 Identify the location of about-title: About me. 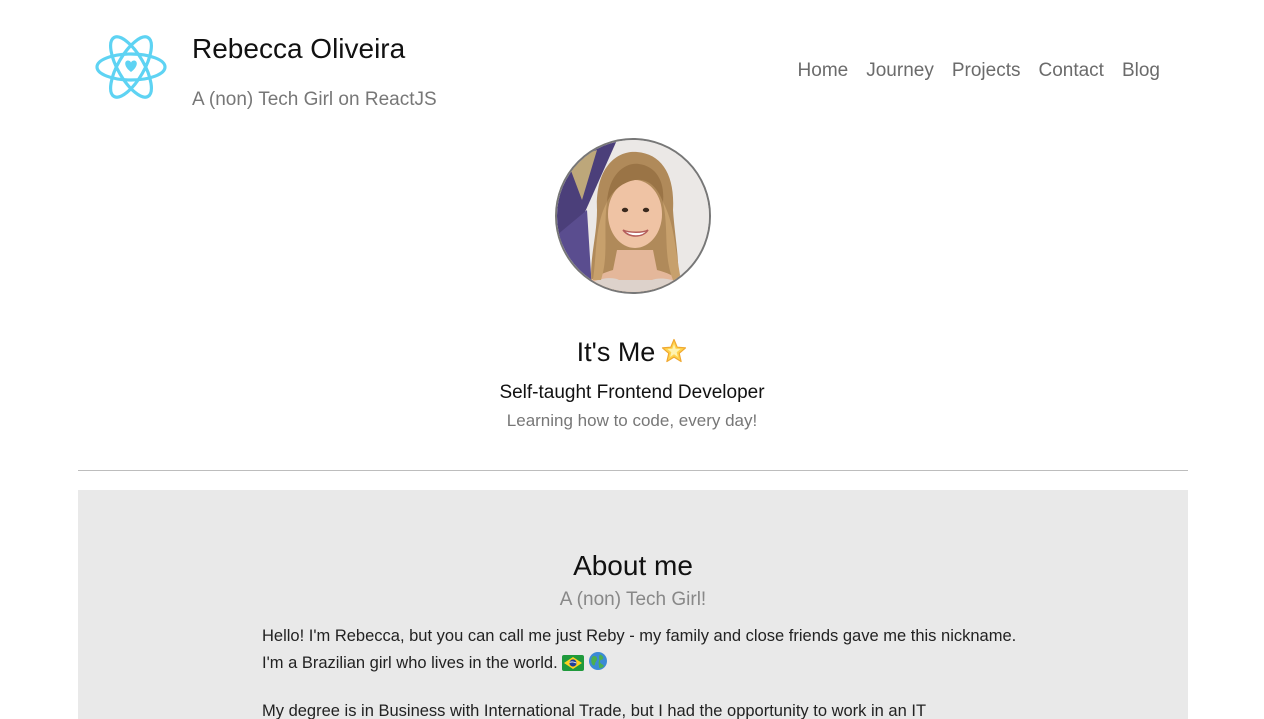
(633, 565).